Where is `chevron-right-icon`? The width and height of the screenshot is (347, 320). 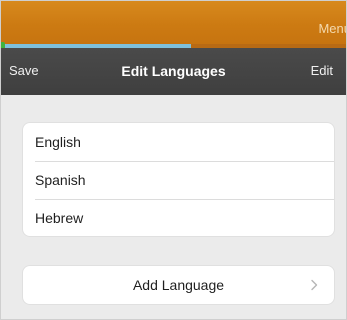
chevron-right-icon is located at coordinates (314, 285).